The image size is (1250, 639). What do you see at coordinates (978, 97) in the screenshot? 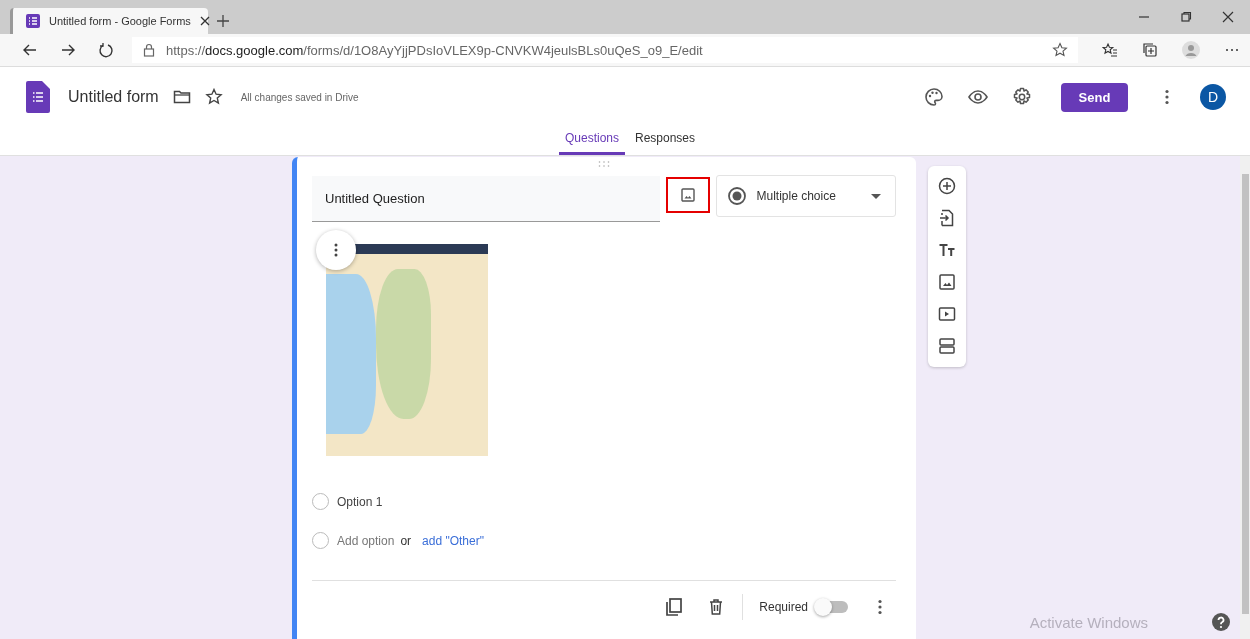
I see `eye-icon` at bounding box center [978, 97].